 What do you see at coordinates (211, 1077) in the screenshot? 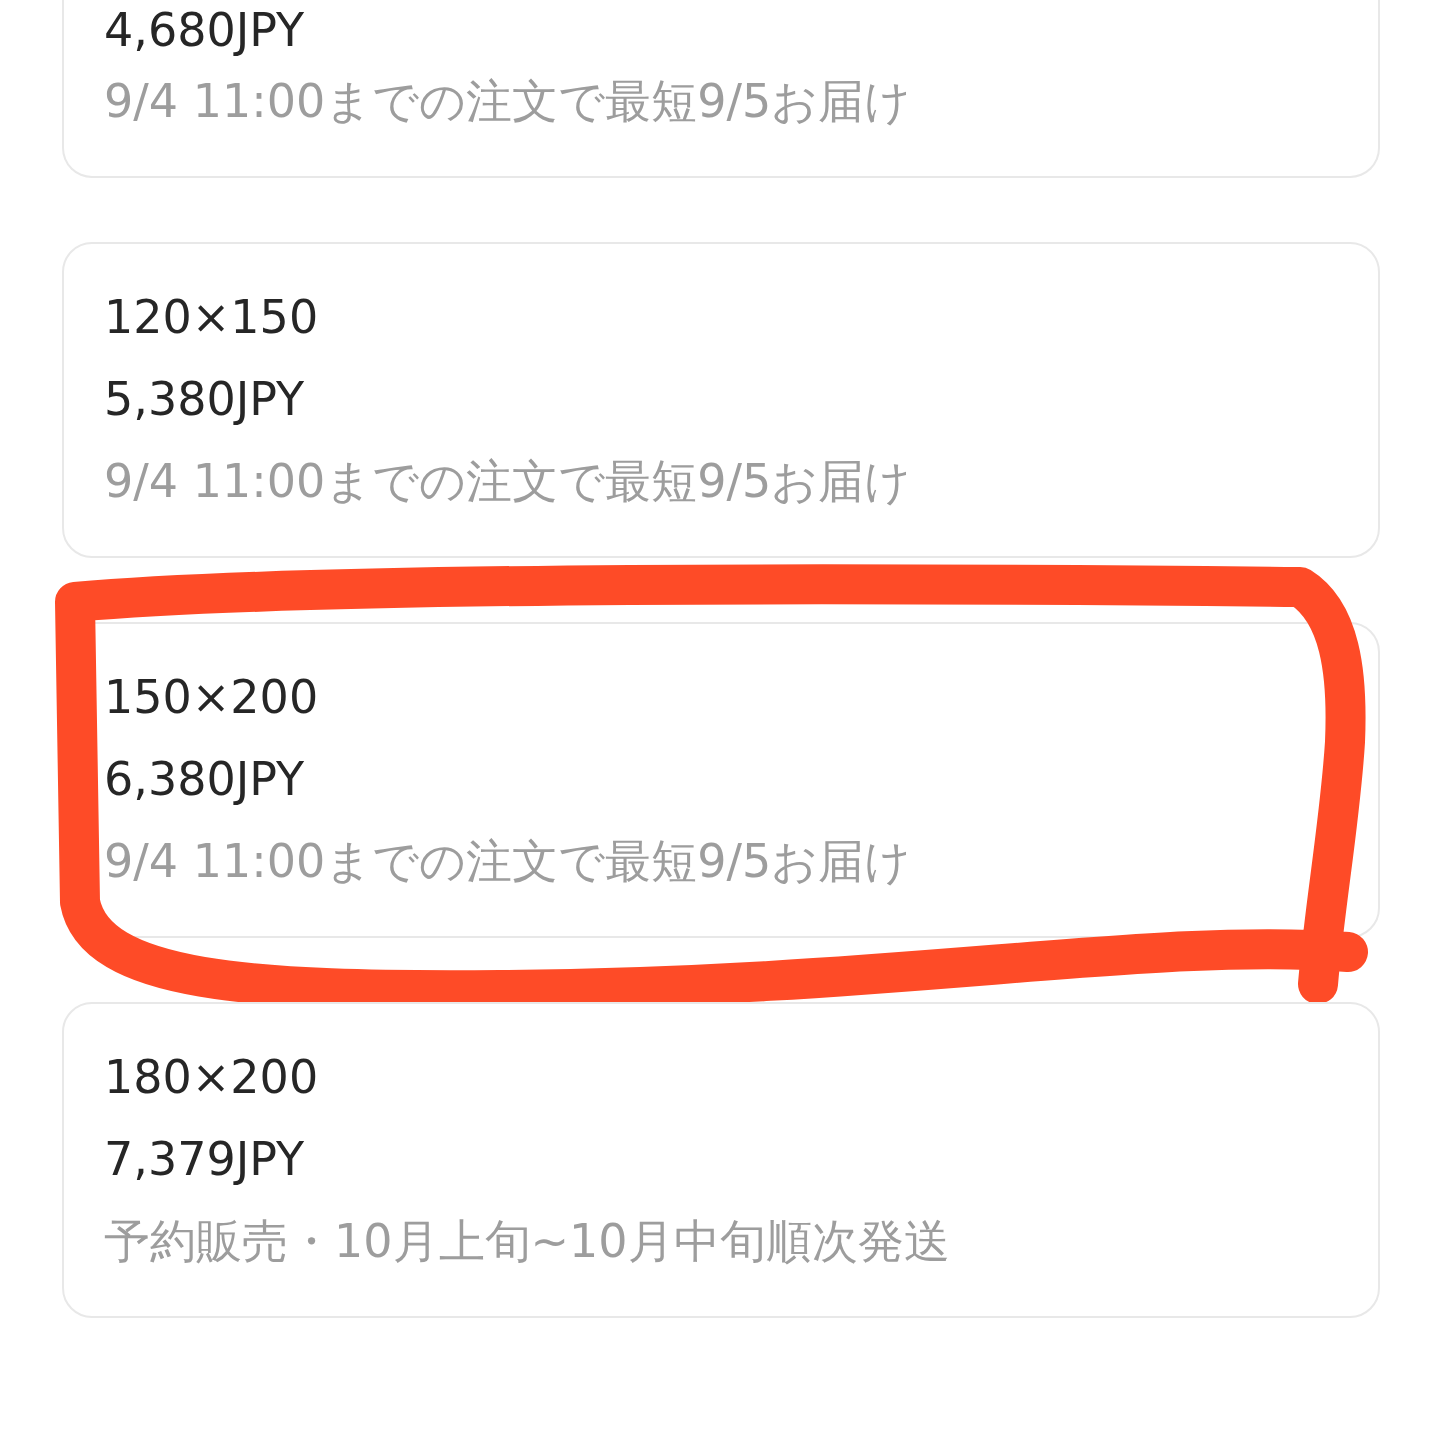
I see `size-label: 180×200` at bounding box center [211, 1077].